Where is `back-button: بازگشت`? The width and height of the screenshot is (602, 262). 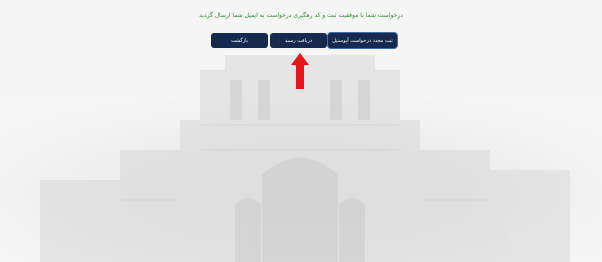
back-button: بازگشت is located at coordinates (239, 40).